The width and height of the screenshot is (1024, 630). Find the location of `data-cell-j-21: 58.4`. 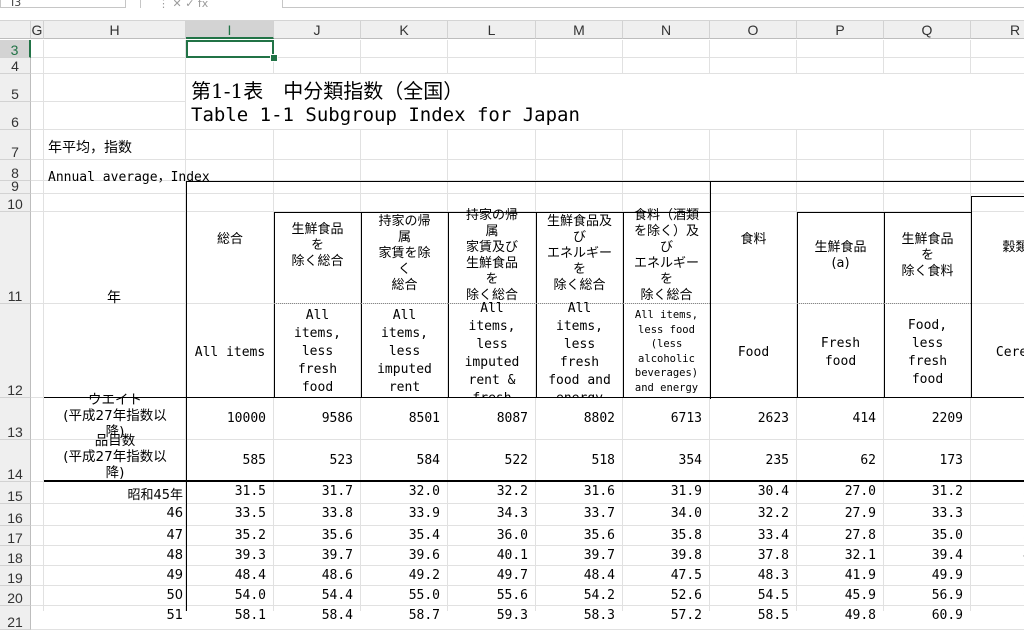

data-cell-j-21: 58.4 is located at coordinates (337, 615).